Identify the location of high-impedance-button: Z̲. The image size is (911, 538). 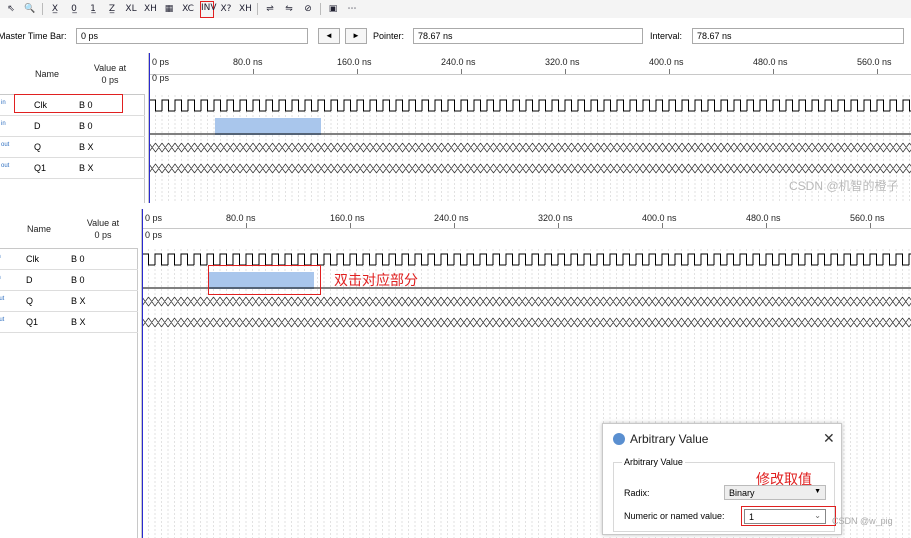
(112, 9).